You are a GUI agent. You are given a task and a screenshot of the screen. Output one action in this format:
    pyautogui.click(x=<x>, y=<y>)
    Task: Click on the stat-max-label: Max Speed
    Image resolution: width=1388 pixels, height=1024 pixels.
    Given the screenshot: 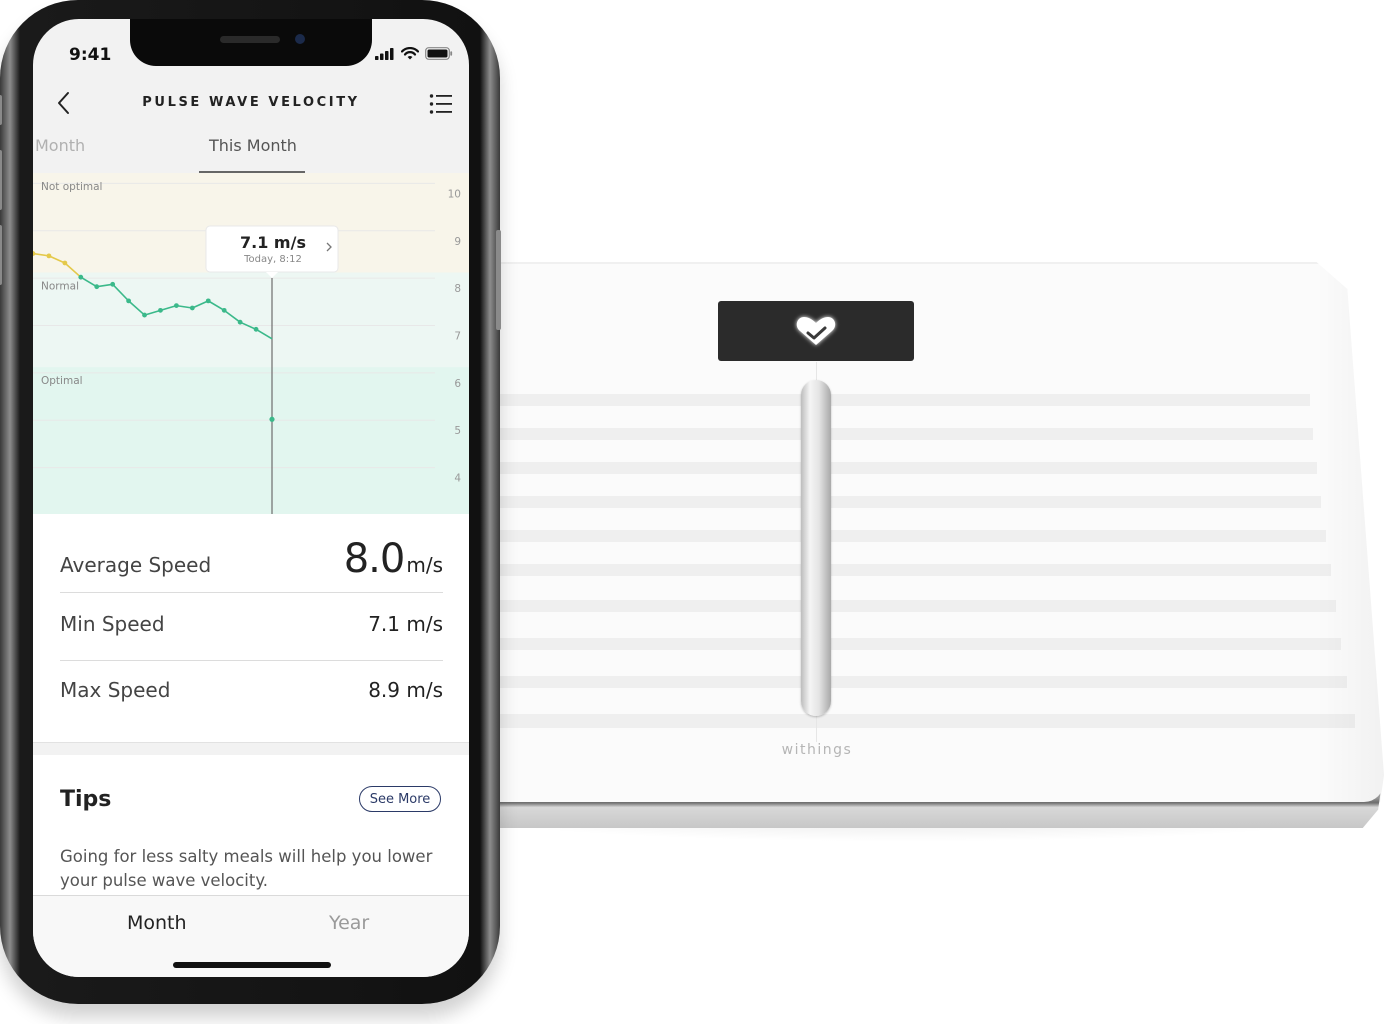 What is the action you would take?
    pyautogui.click(x=115, y=690)
    